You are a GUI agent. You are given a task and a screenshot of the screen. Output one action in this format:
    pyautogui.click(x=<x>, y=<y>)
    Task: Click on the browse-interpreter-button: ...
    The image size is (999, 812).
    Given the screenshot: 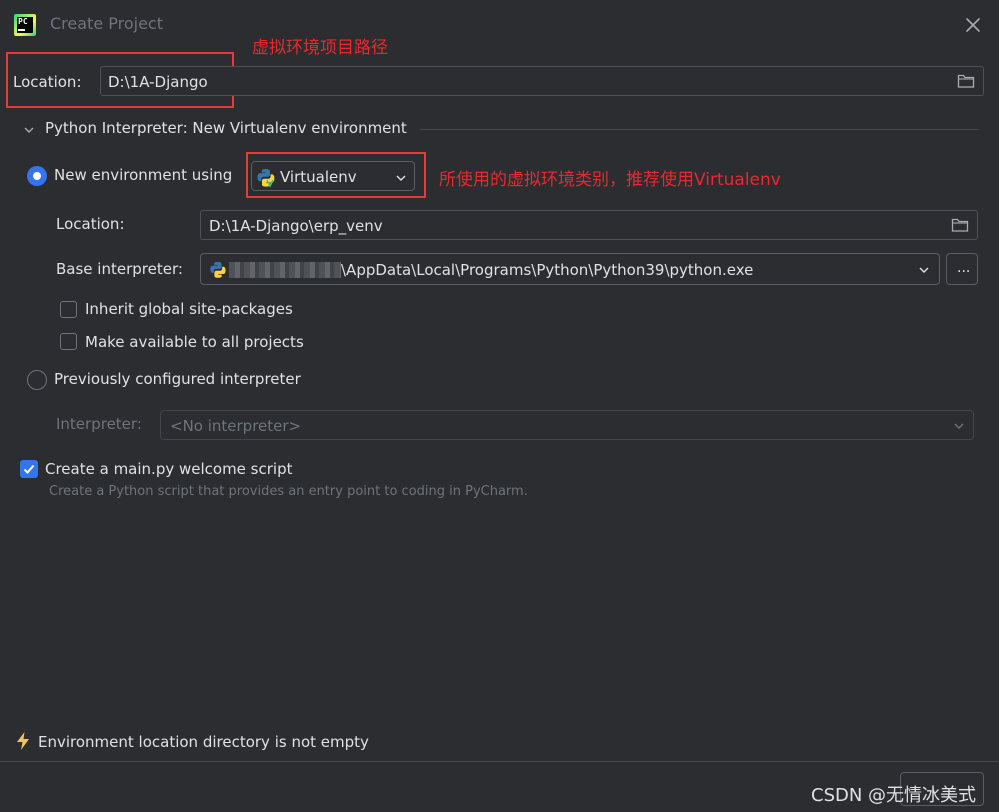 What is the action you would take?
    pyautogui.click(x=962, y=269)
    